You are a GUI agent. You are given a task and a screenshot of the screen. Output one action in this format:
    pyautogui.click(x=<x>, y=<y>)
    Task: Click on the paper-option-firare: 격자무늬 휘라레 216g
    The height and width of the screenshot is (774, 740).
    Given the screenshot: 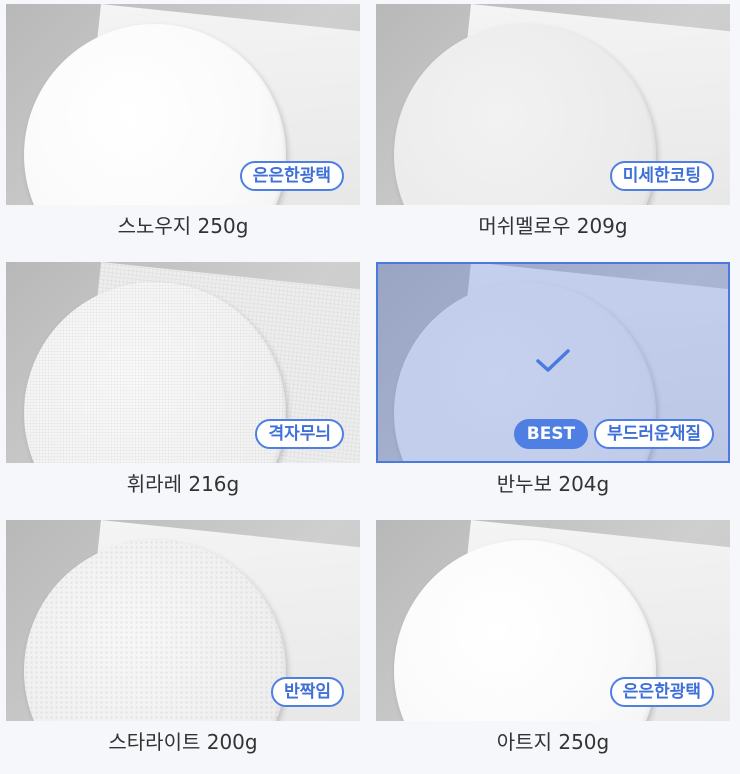 What is the action you would take?
    pyautogui.click(x=183, y=379)
    